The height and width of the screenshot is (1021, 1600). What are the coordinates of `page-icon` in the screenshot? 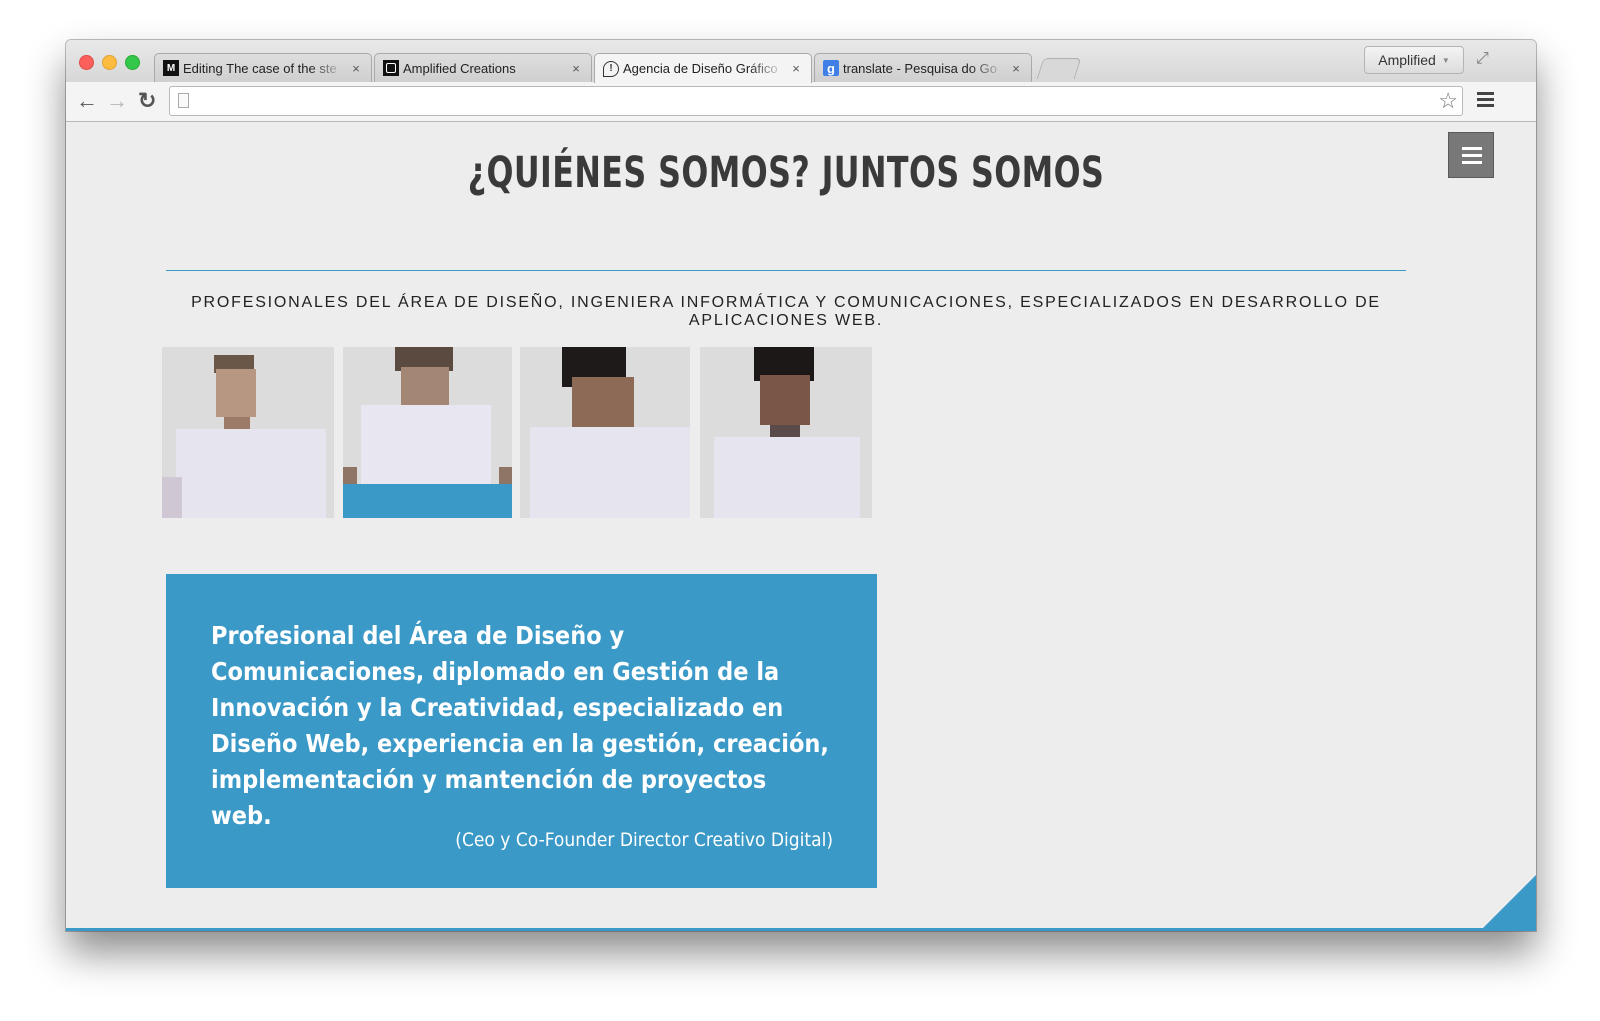 It's located at (183, 100).